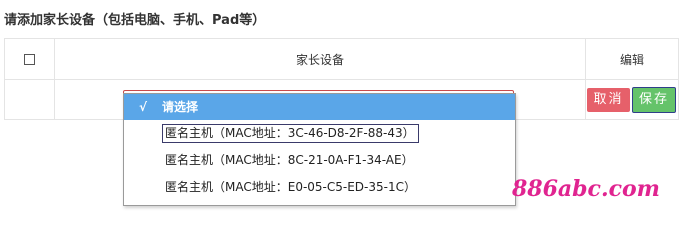 Image resolution: width=684 pixels, height=240 pixels. What do you see at coordinates (289, 160) in the screenshot?
I see `dropdown-option-label: 匿名主机（MAC地址：8C-21-0A-F1-34-AE）` at bounding box center [289, 160].